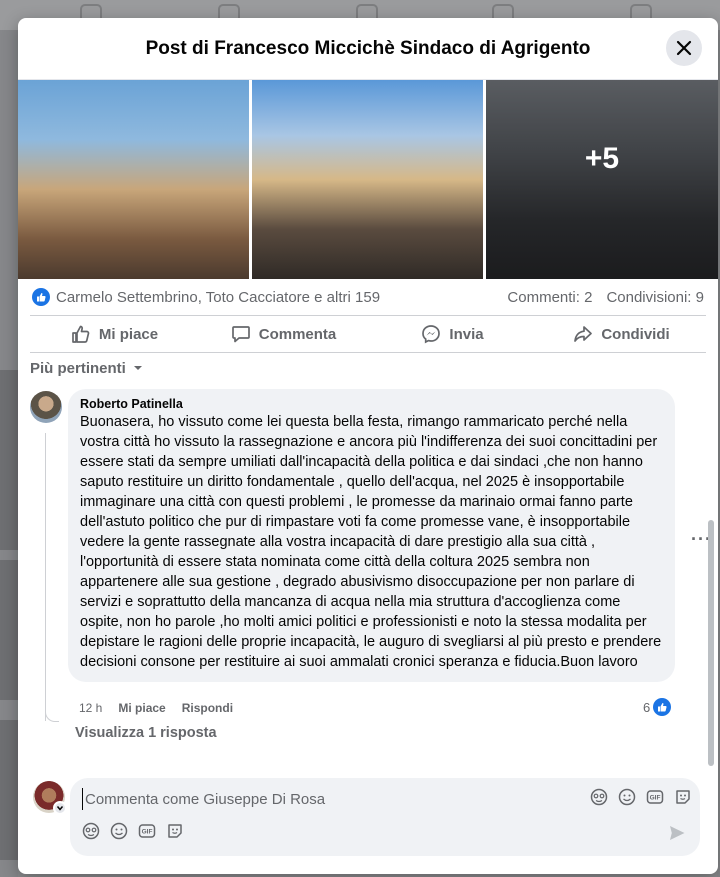  What do you see at coordinates (327, 799) in the screenshot?
I see `comment-input` at bounding box center [327, 799].